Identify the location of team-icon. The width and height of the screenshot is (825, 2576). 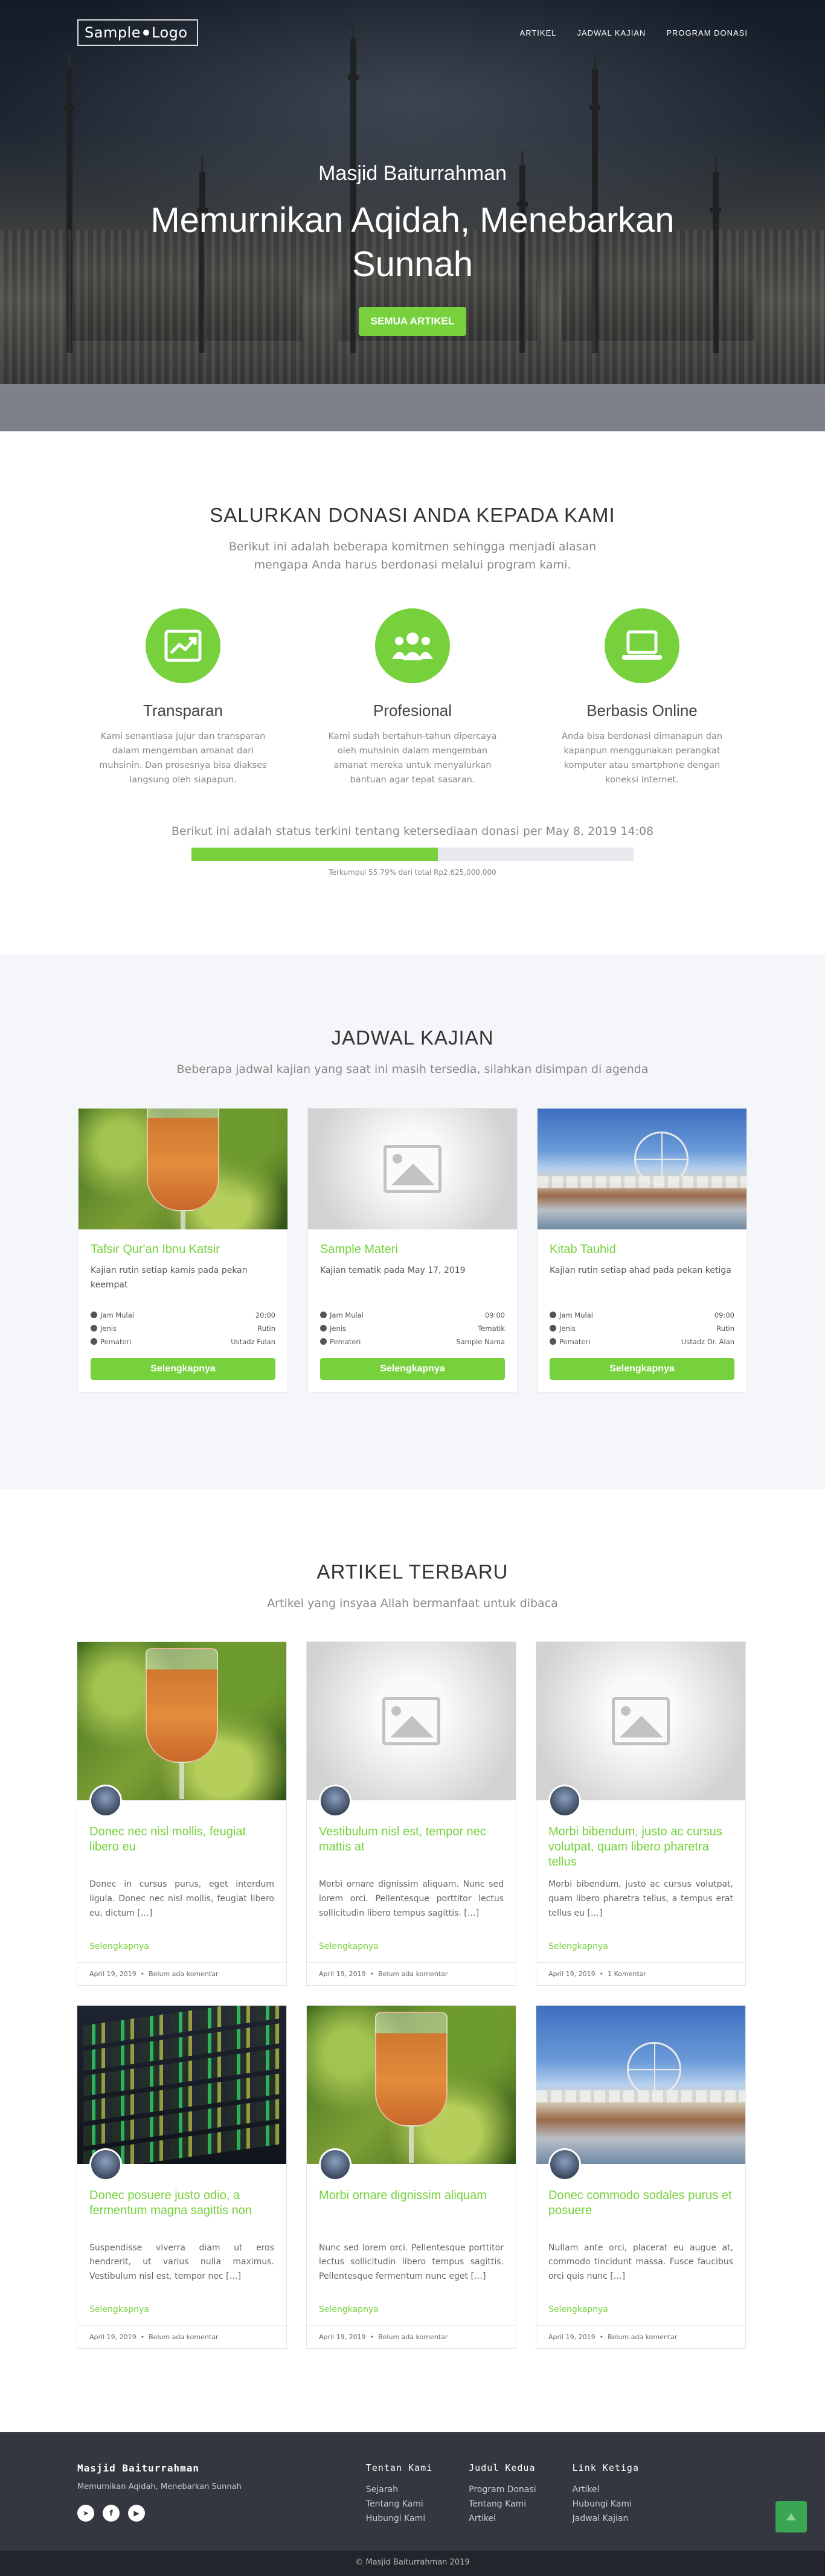
(412, 645).